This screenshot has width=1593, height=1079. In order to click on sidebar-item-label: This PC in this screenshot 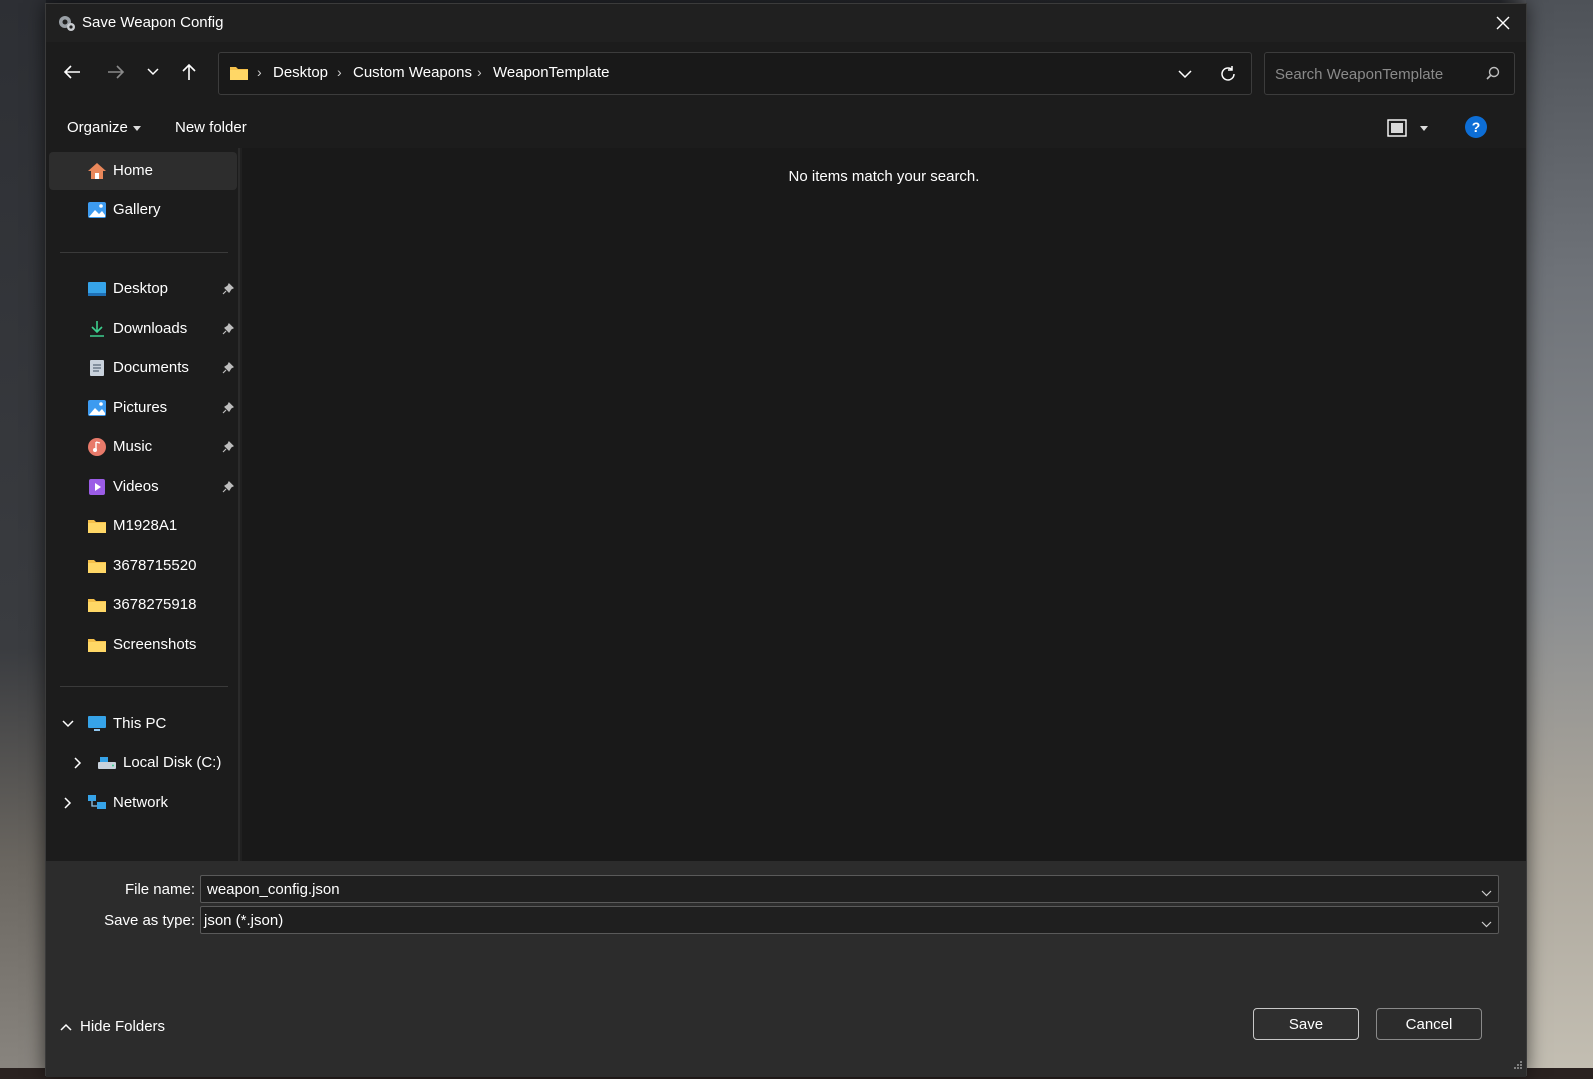, I will do `click(140, 723)`.